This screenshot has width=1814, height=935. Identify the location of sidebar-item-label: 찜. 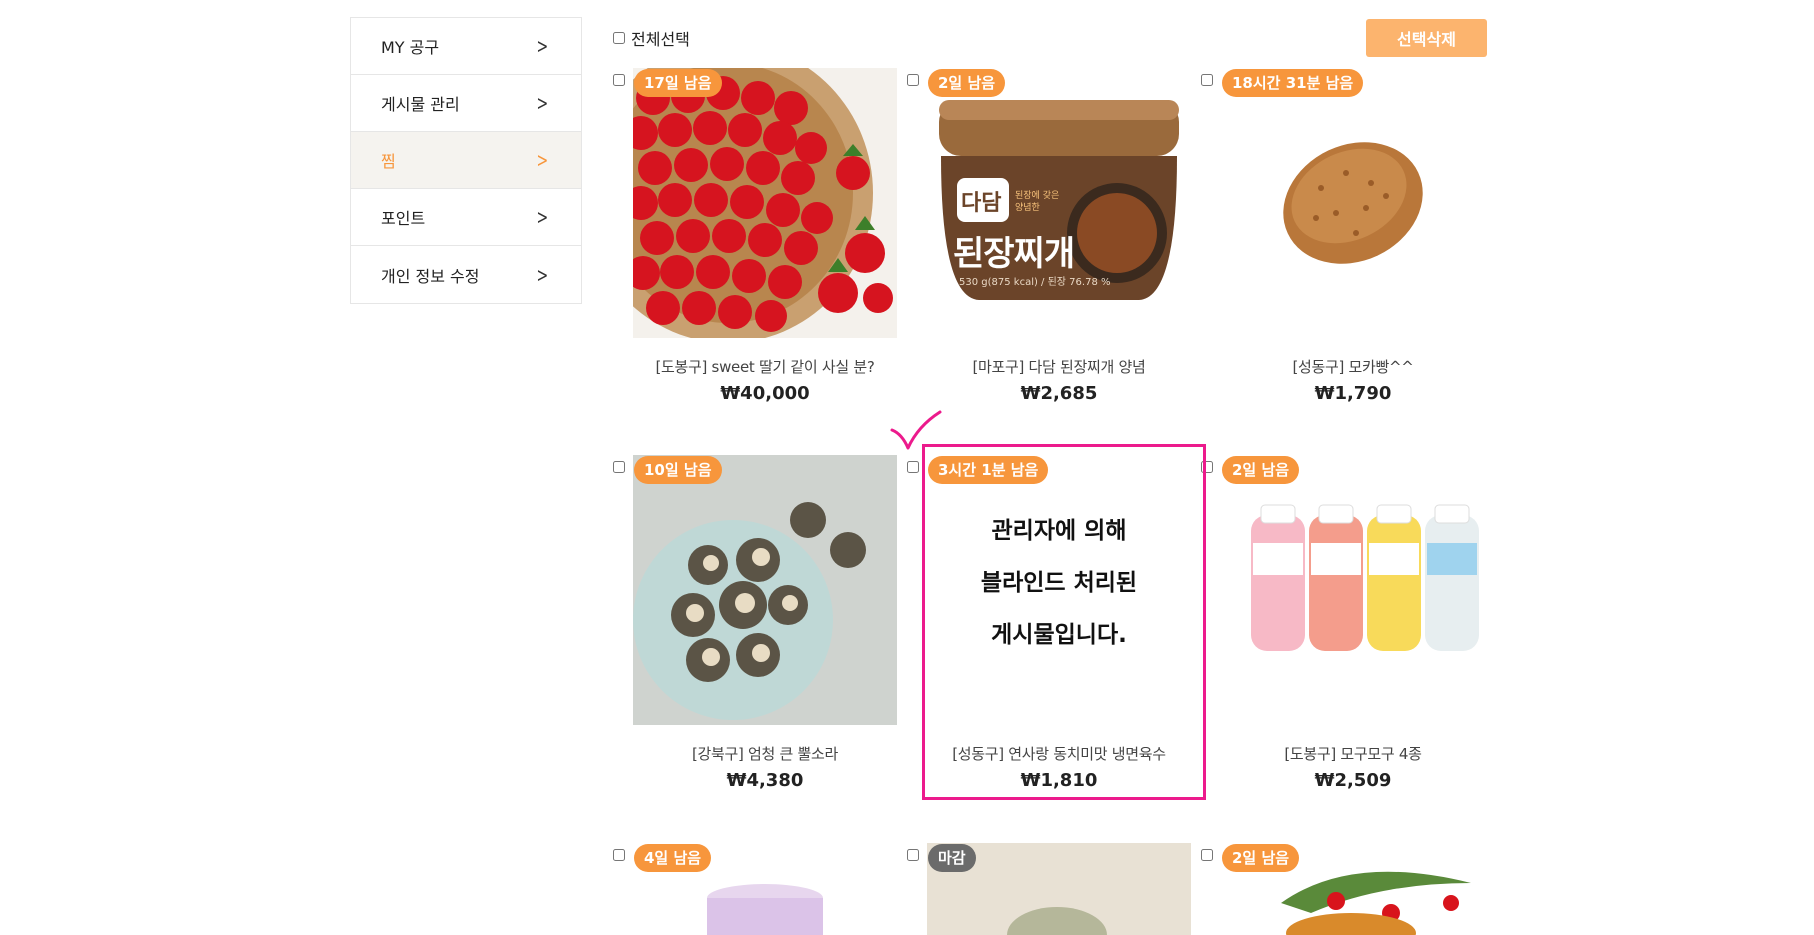
(388, 161).